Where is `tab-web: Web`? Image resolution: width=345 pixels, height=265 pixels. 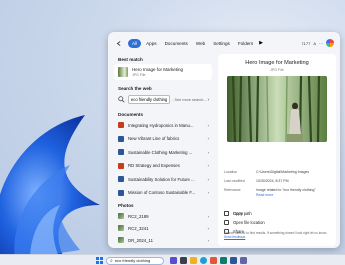
tab-web: Web is located at coordinates (200, 43).